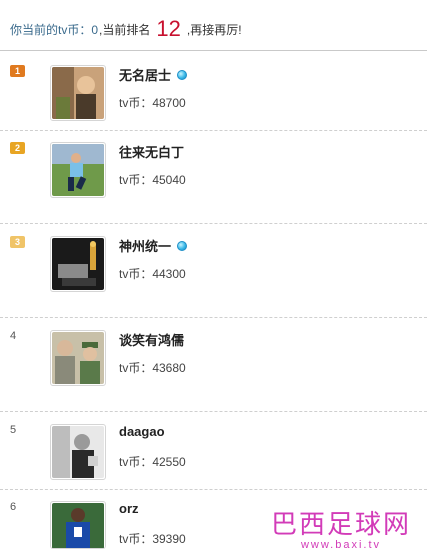  Describe the element at coordinates (213, 183) in the screenshot. I see `leaderboard-row: 2 往来无白丁 tv币：45040` at that location.